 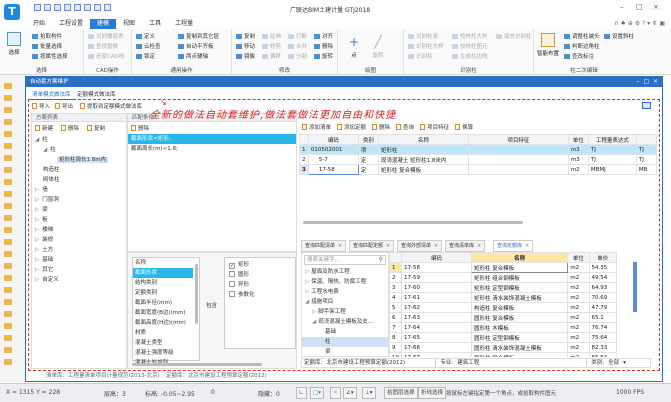 What do you see at coordinates (519, 327) in the screenshot?
I see `quota-name: 圆形柱 木模板` at bounding box center [519, 327].